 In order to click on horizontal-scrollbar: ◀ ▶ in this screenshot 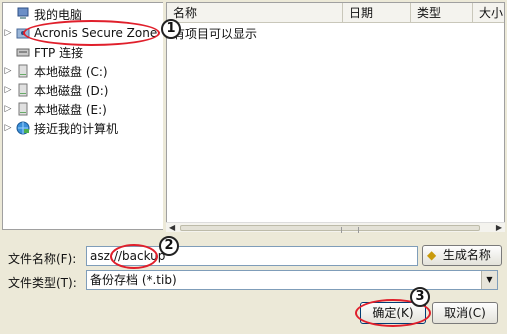, I will do `click(335, 227)`.